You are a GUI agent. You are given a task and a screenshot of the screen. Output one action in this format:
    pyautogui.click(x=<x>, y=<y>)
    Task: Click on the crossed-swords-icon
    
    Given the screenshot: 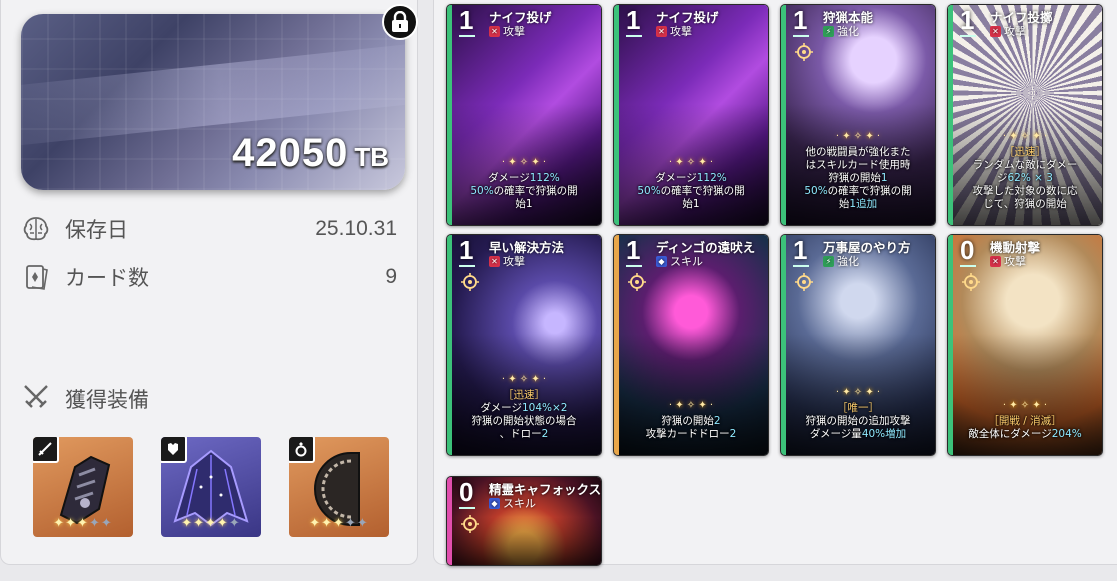 What is the action you would take?
    pyautogui.click(x=36, y=399)
    